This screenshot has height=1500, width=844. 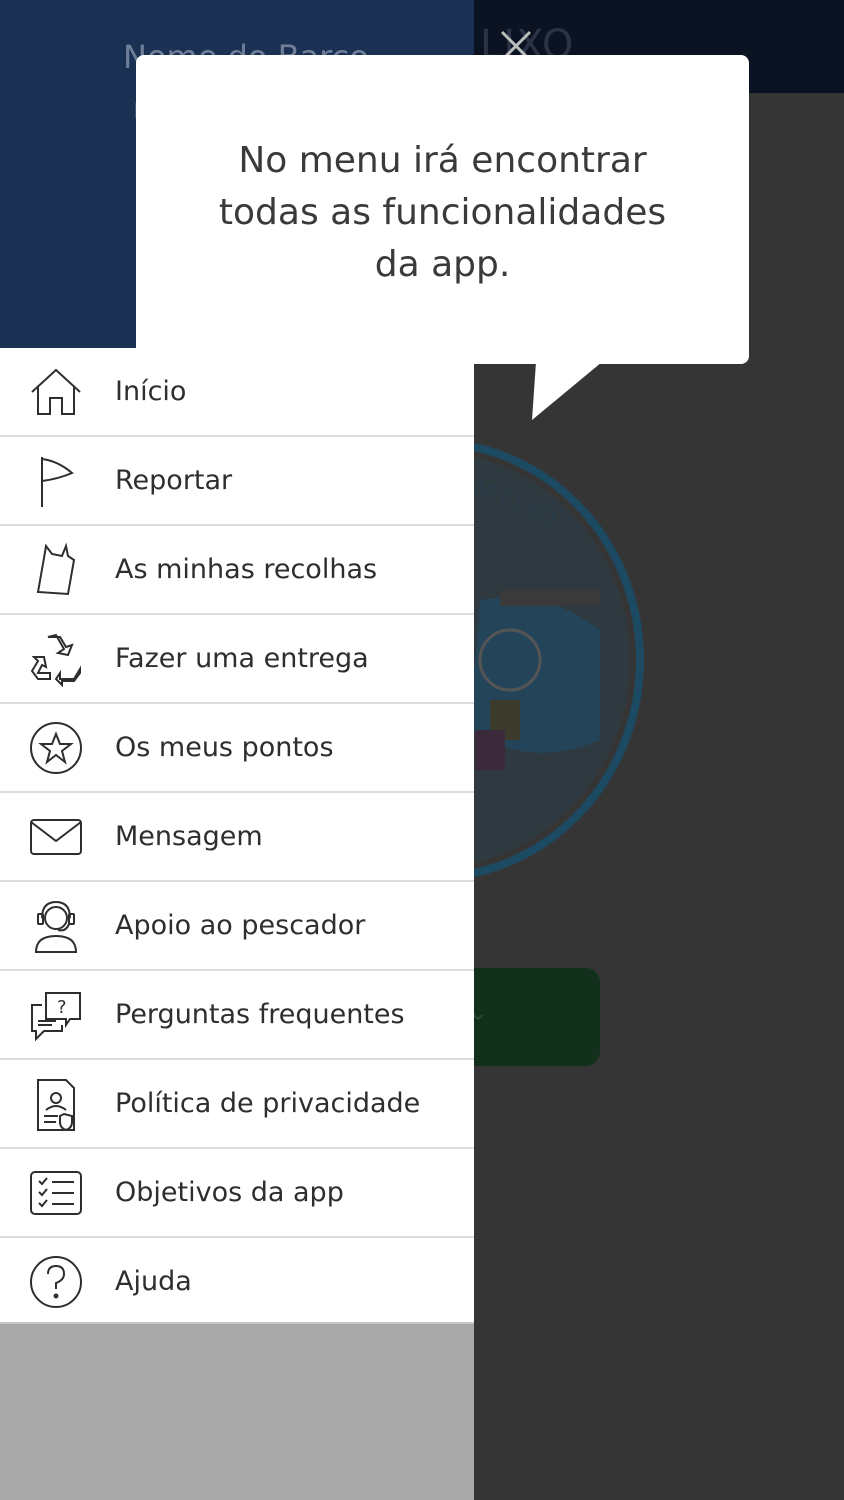 I want to click on star-icon, so click(x=56, y=748).